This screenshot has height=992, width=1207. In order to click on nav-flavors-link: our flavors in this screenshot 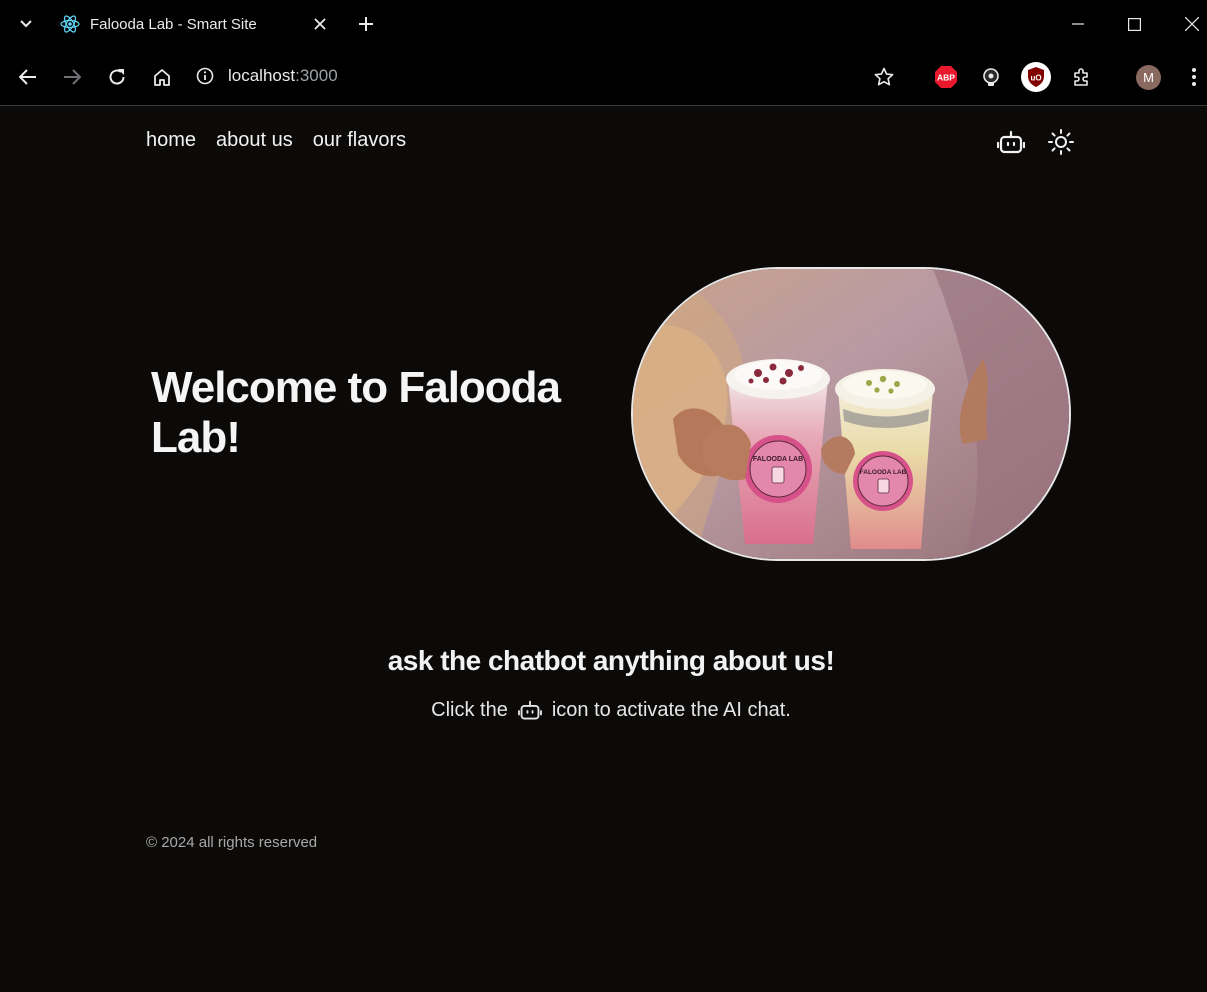, I will do `click(359, 140)`.